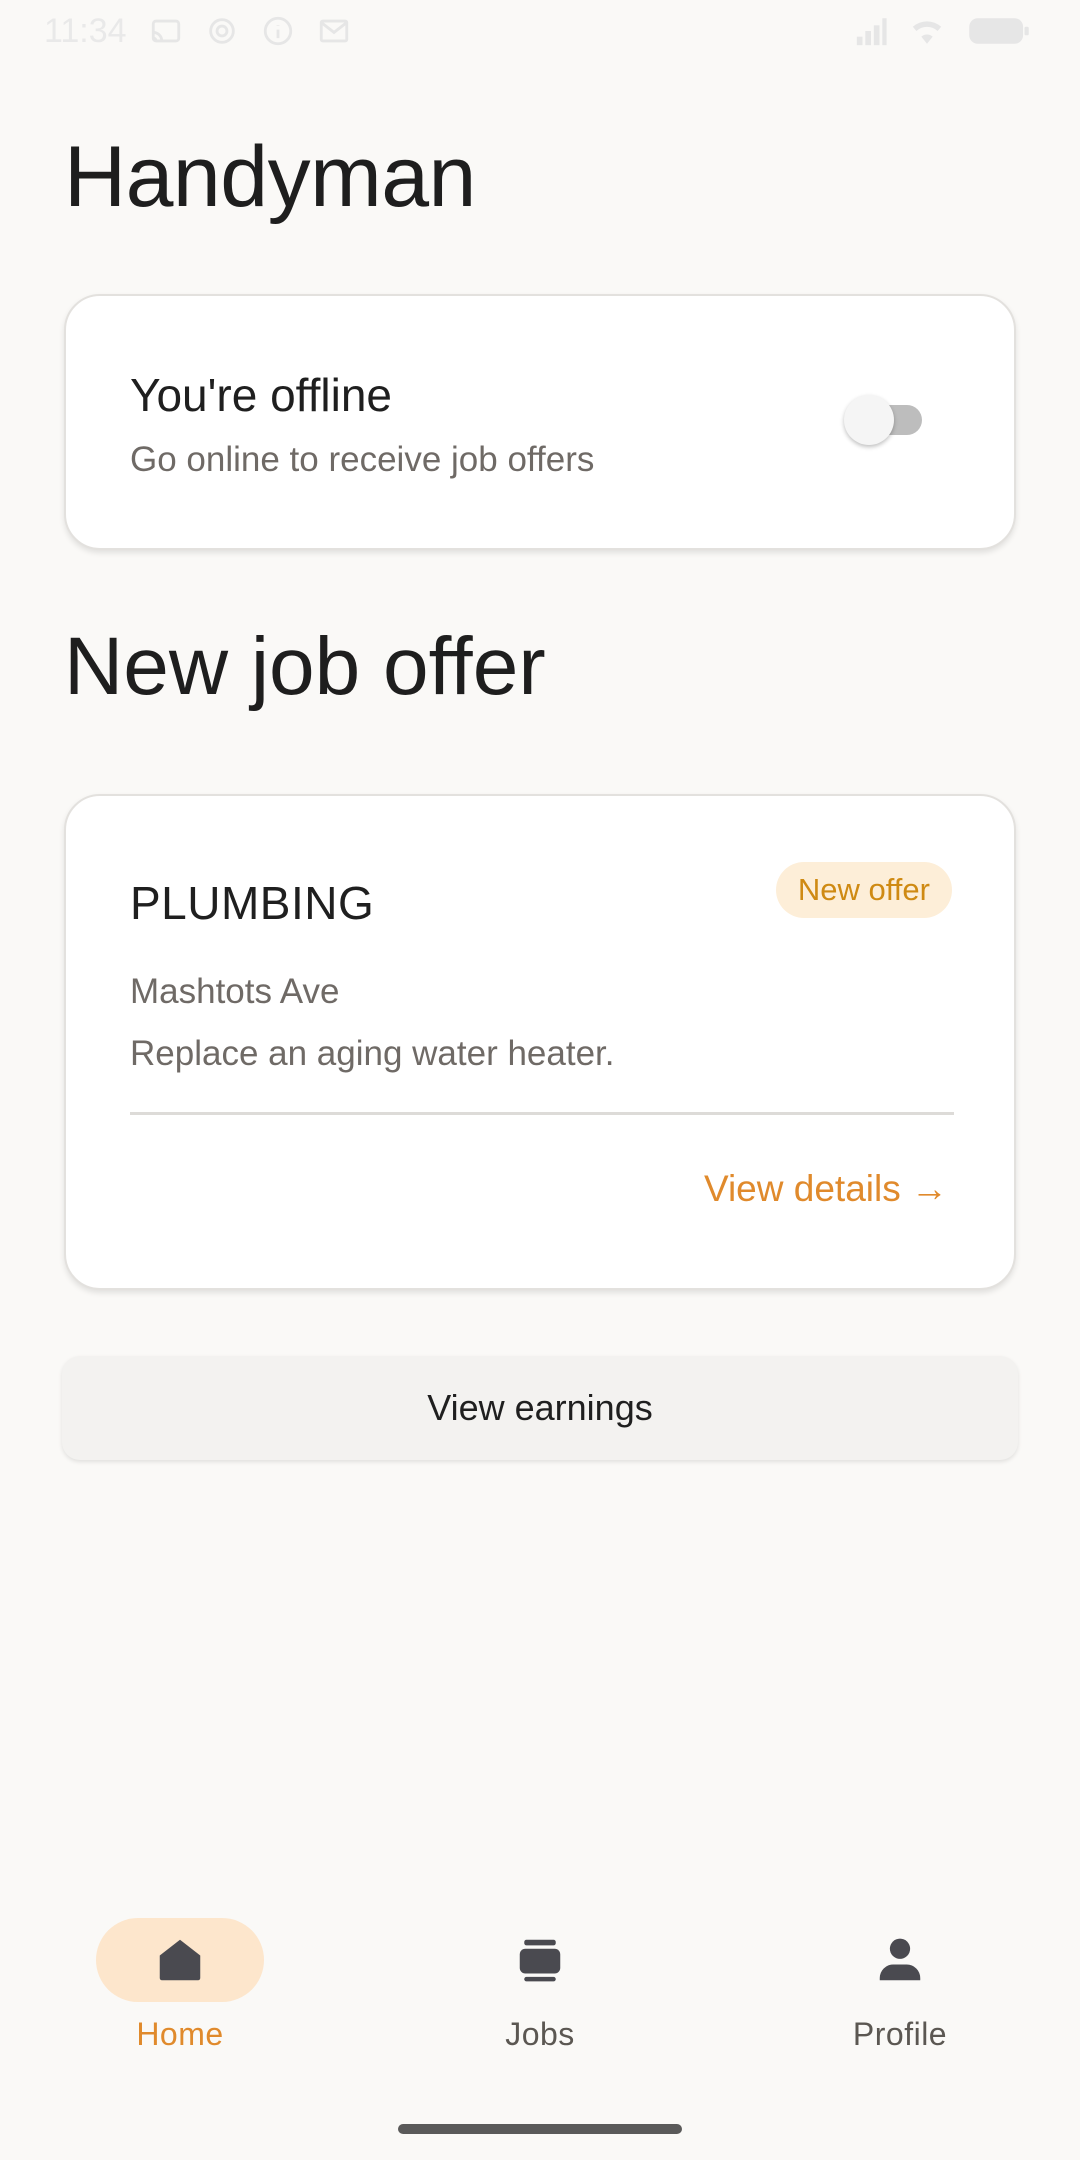 The image size is (1080, 2160). I want to click on status-bar: 11:34, so click(540, 31).